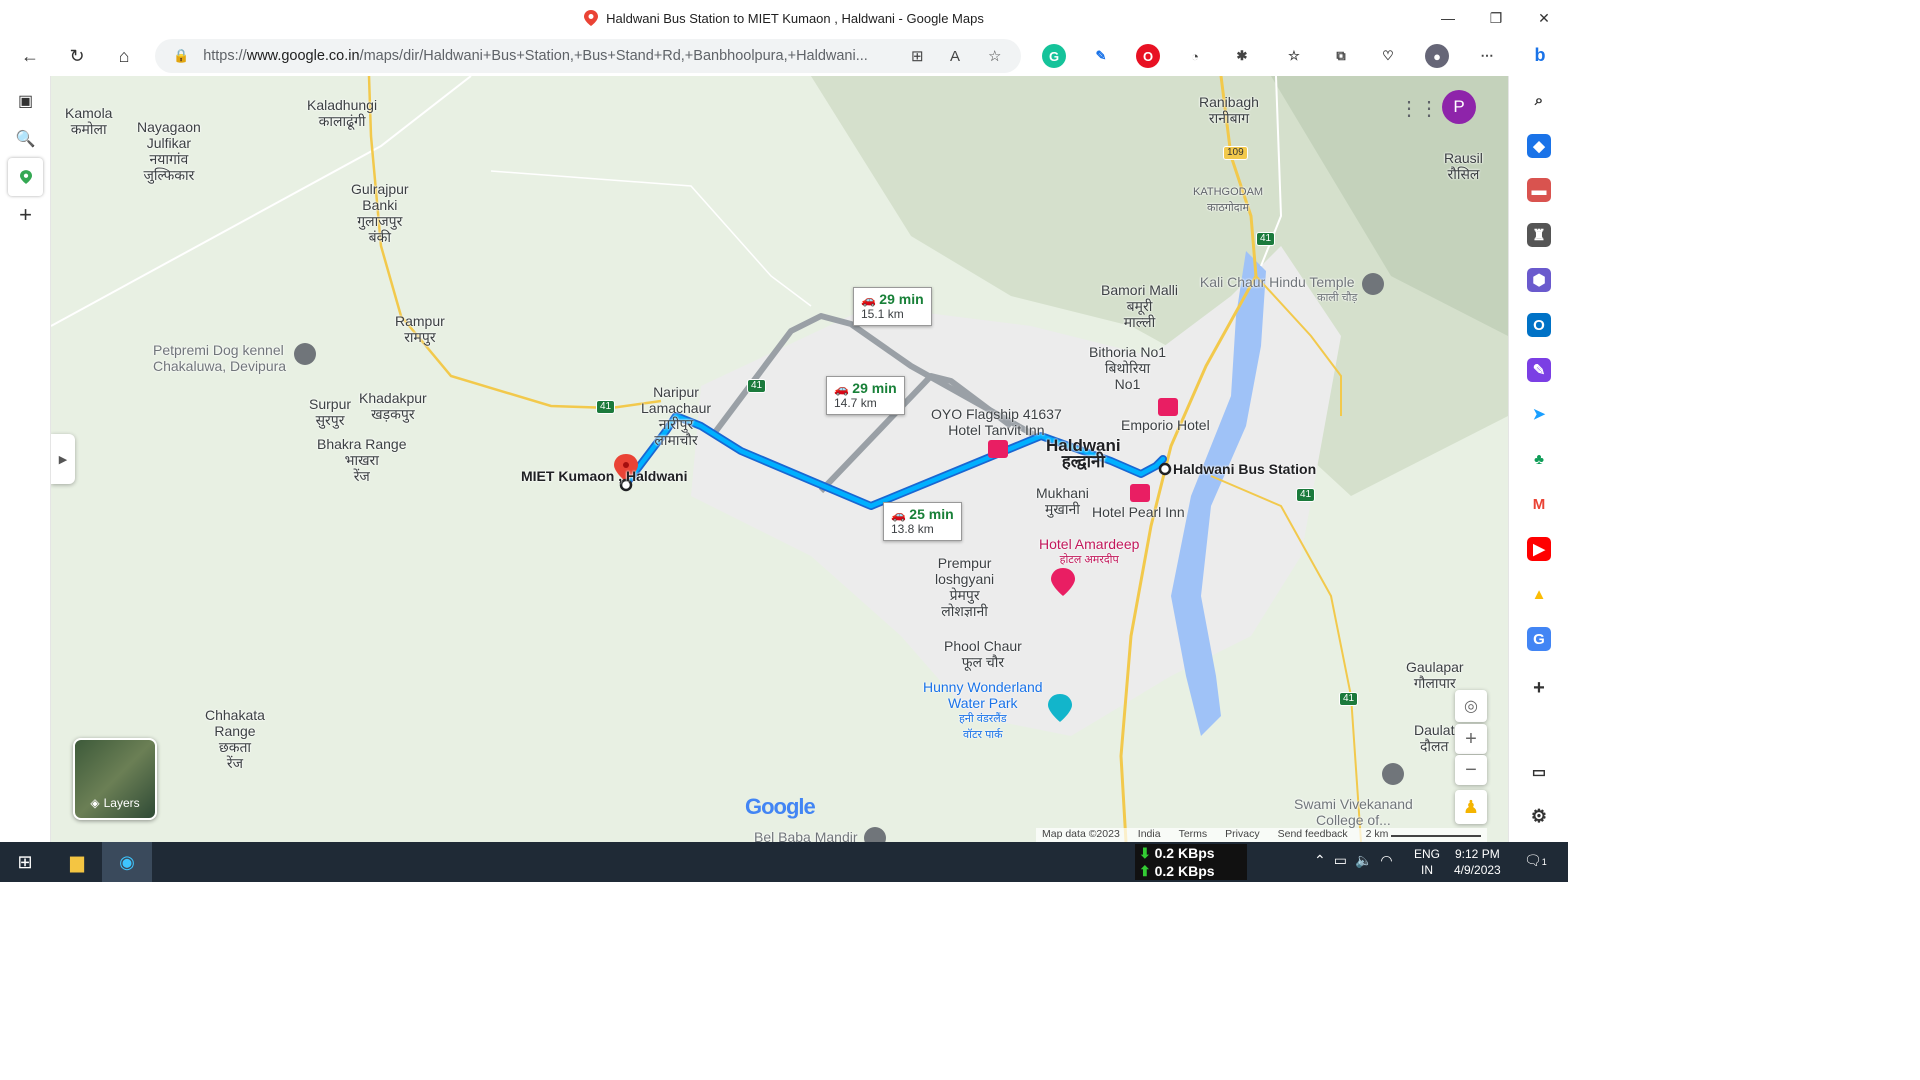 The image size is (1920, 1080). What do you see at coordinates (1294, 56) in the screenshot?
I see `favorites-icon: ☆` at bounding box center [1294, 56].